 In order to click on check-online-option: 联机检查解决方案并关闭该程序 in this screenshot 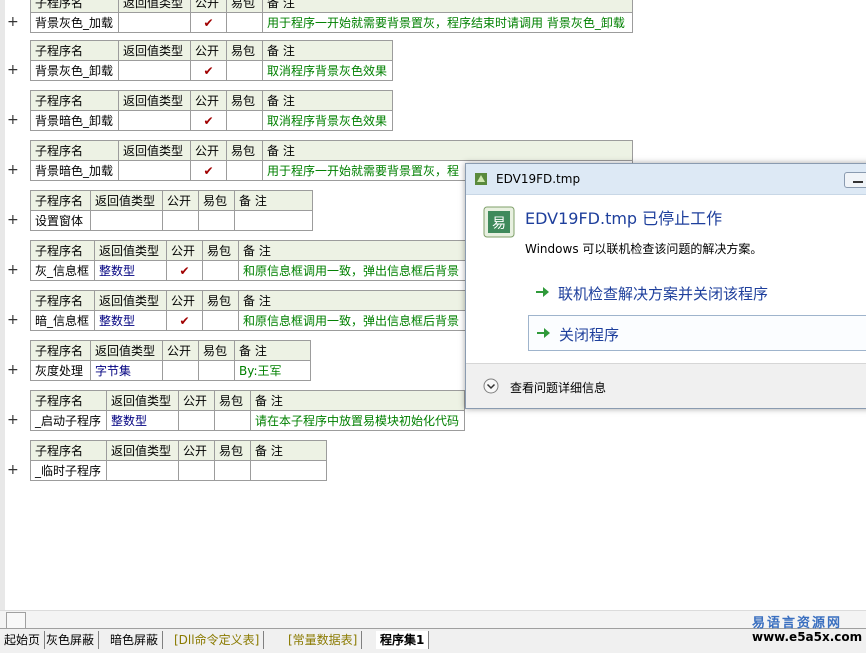, I will do `click(697, 292)`.